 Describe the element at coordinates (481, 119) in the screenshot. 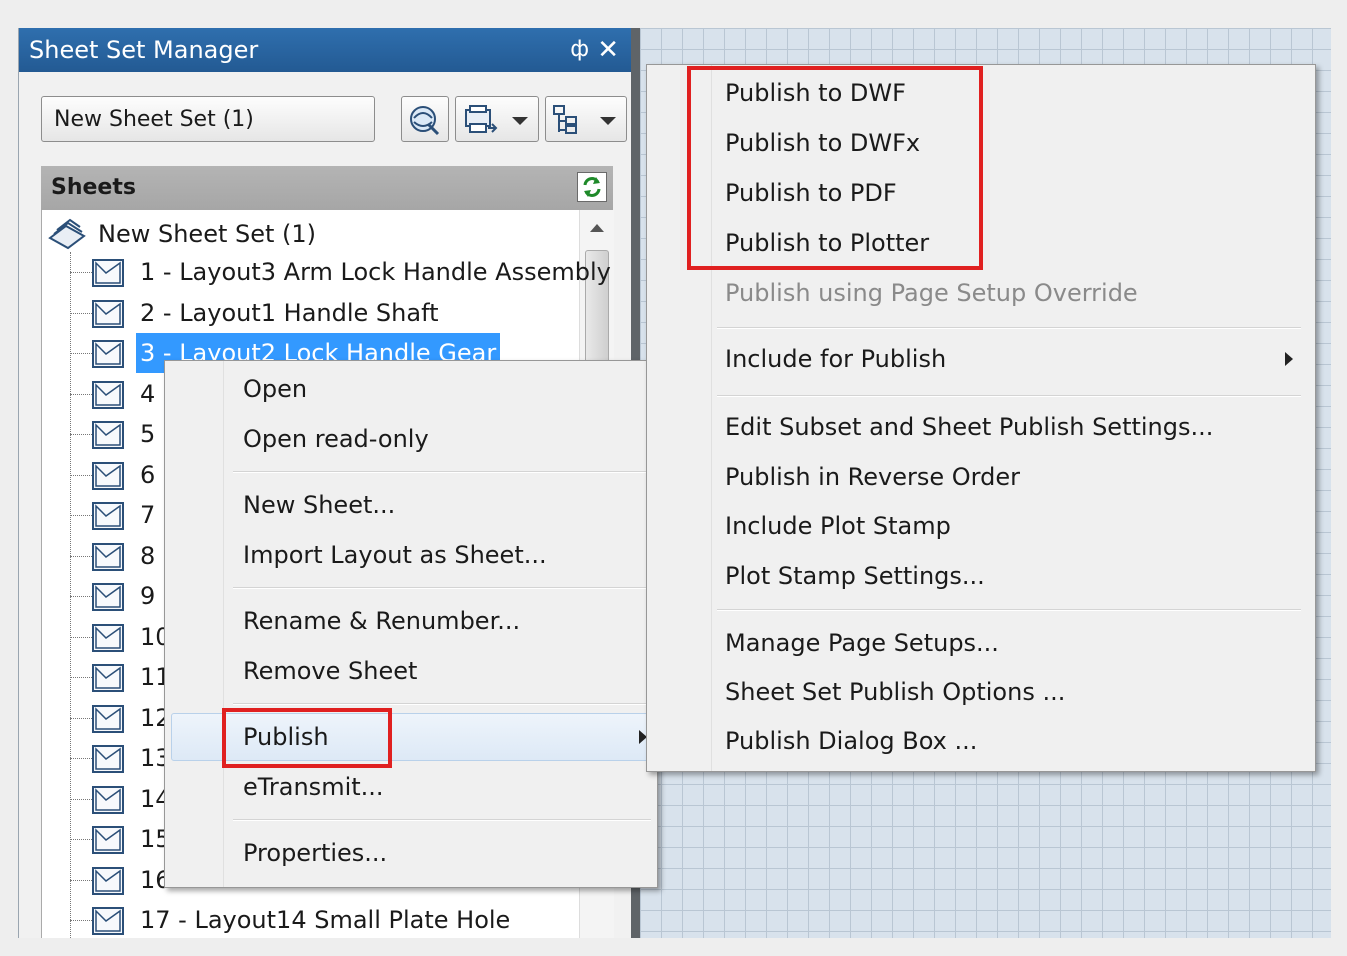

I see `publish-dropdown-icon` at that location.